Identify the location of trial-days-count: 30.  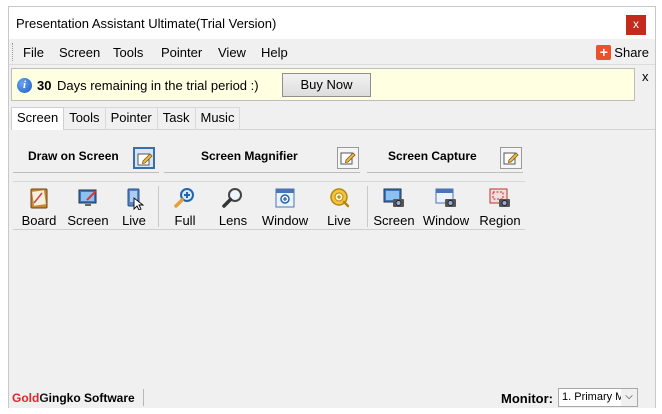
(44, 85).